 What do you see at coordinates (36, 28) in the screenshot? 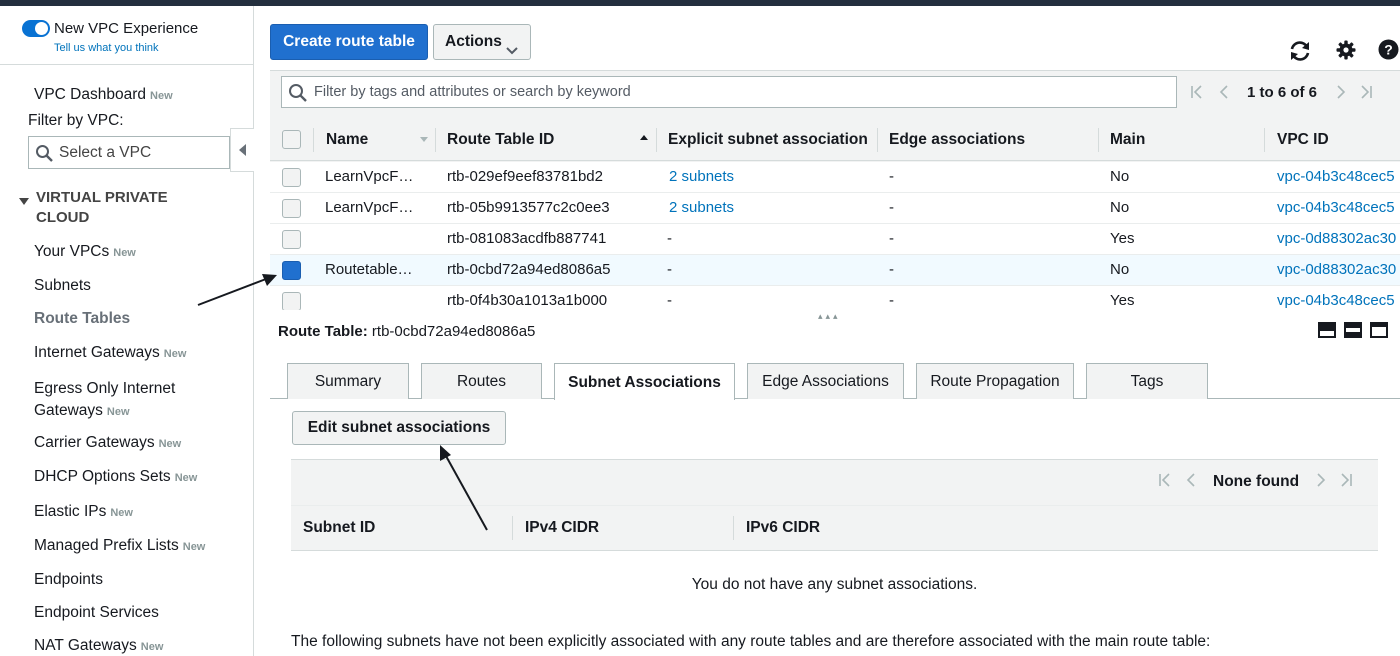
I see `new-vpc-experience-toggle` at bounding box center [36, 28].